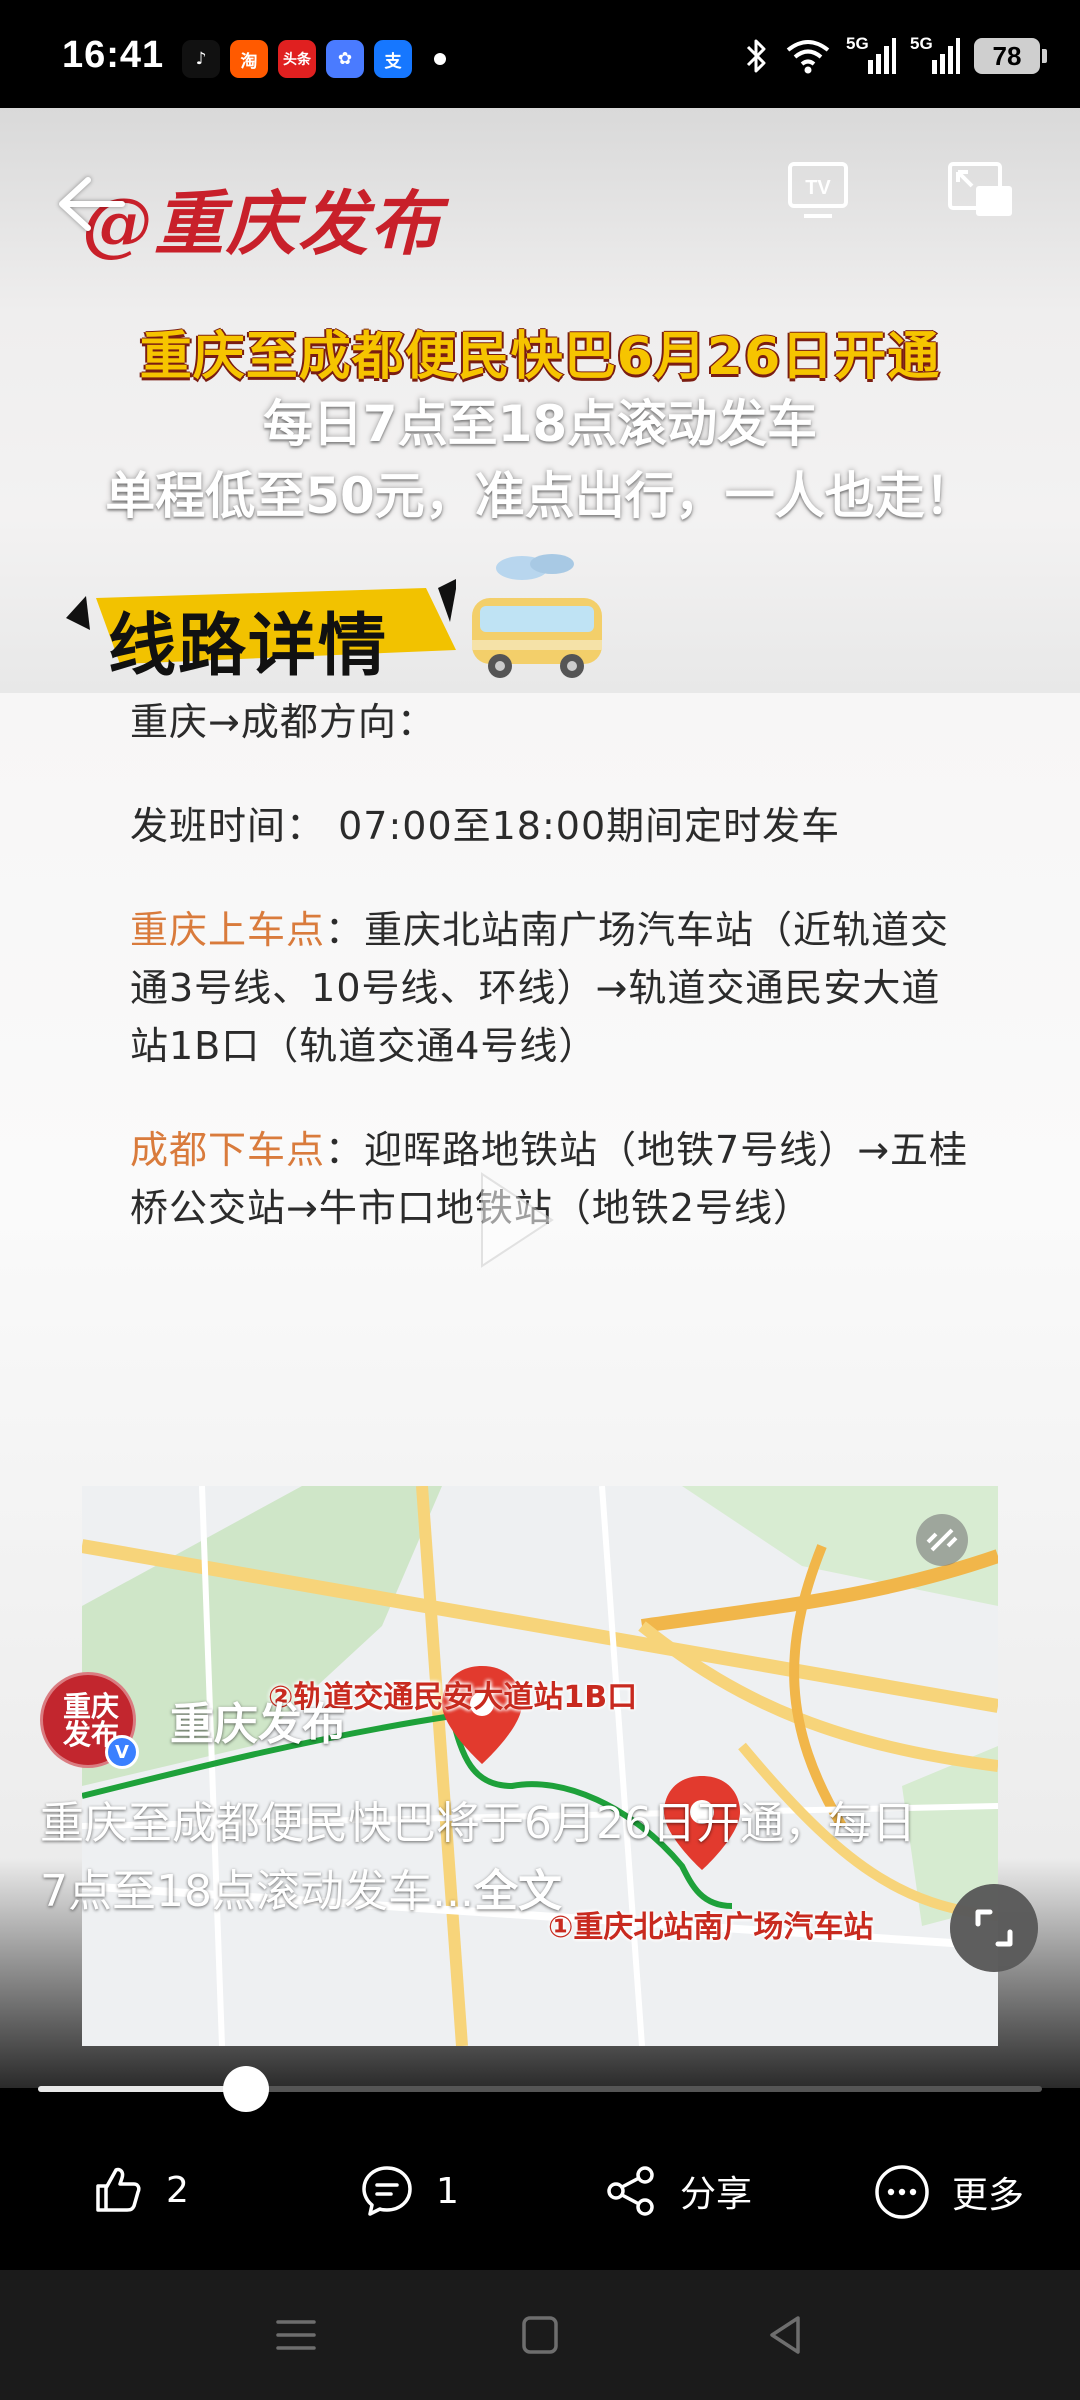  I want to click on toutiao-icon: 头条, so click(297, 59).